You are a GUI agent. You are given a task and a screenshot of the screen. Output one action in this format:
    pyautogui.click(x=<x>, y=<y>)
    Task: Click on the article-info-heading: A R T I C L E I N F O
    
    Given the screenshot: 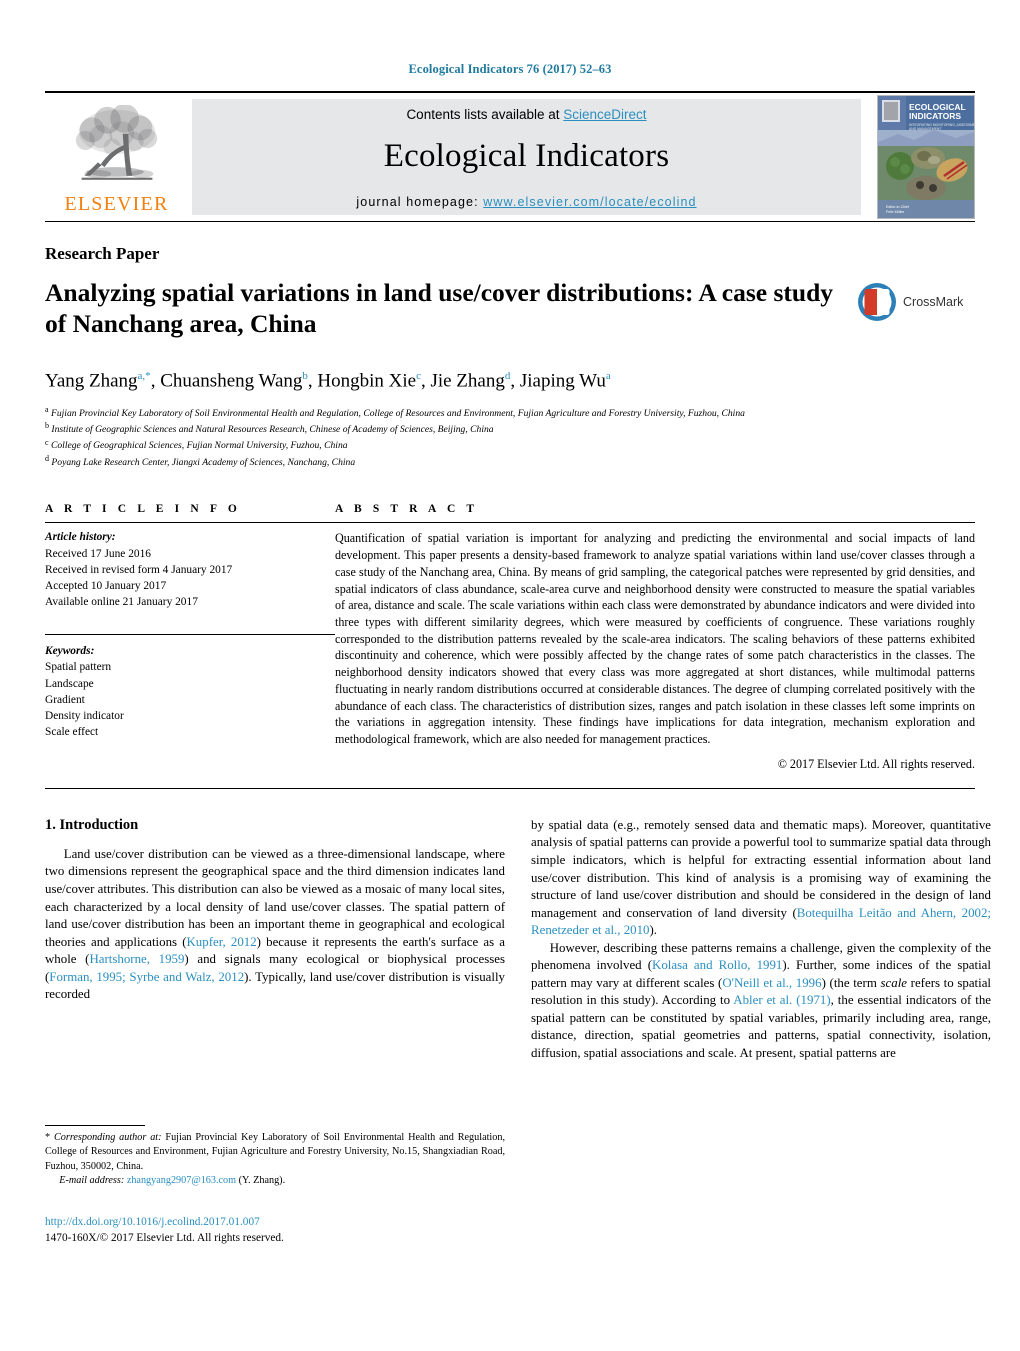 What is the action you would take?
    pyautogui.click(x=143, y=509)
    